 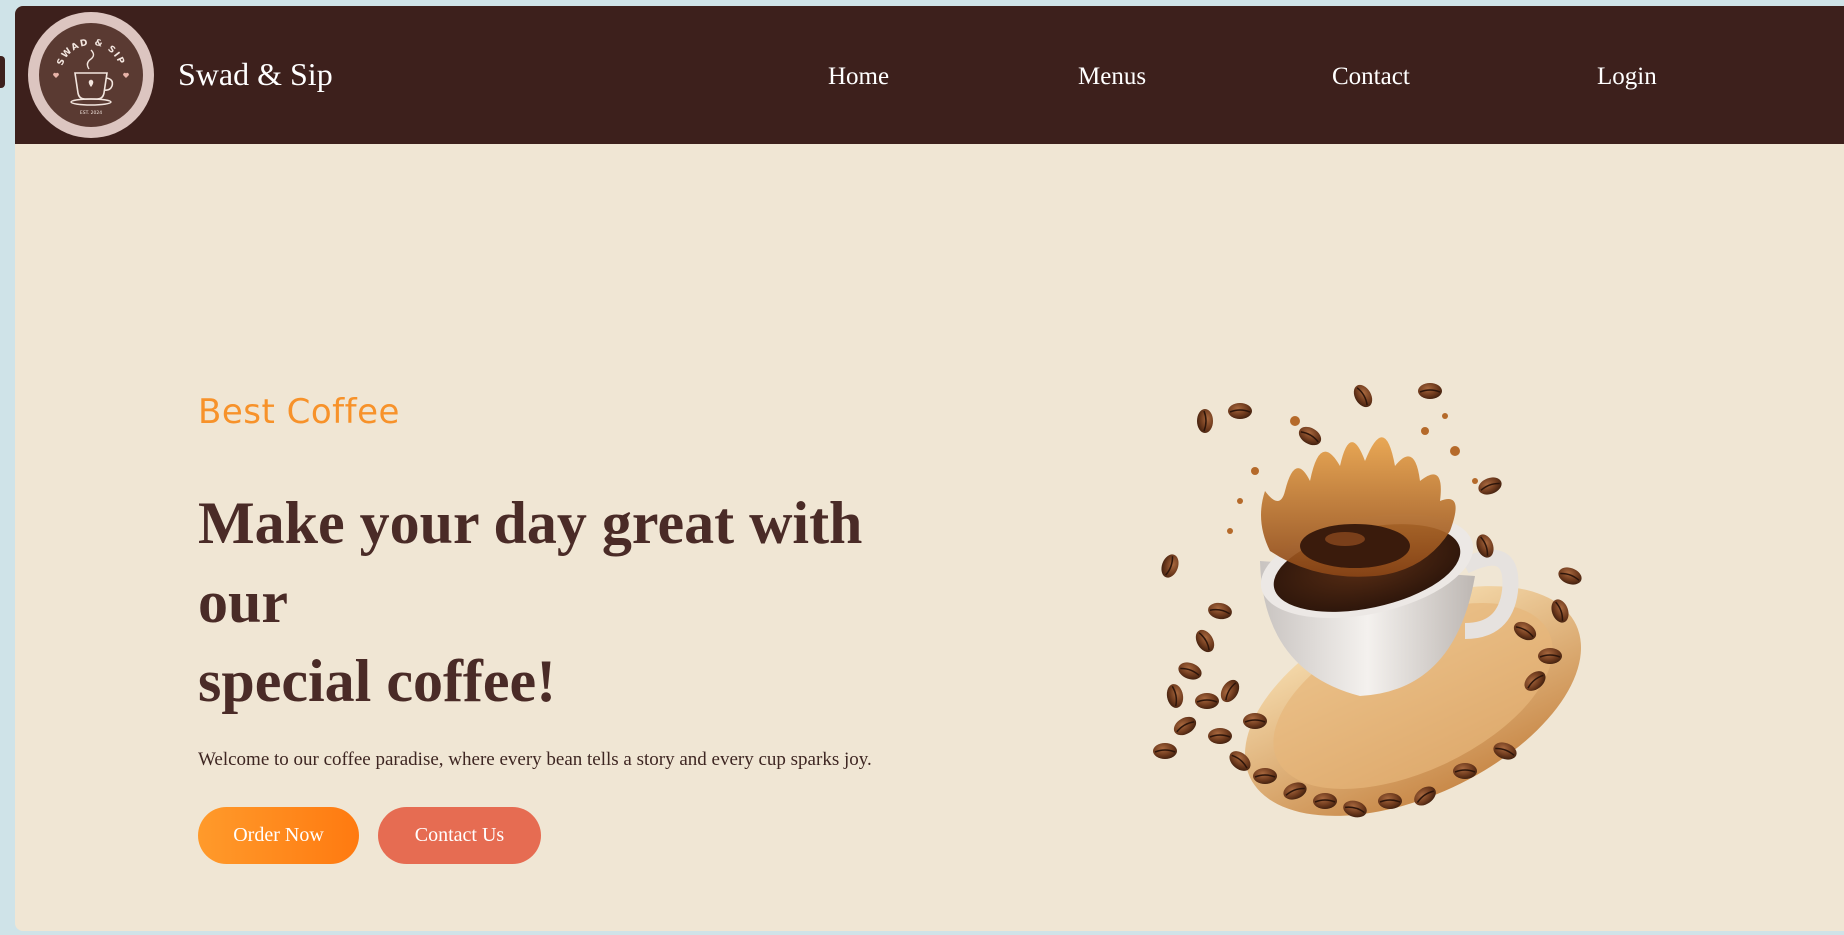 I want to click on logo-badge: SWAD & SIP EST. 2024, so click(x=91, y=75).